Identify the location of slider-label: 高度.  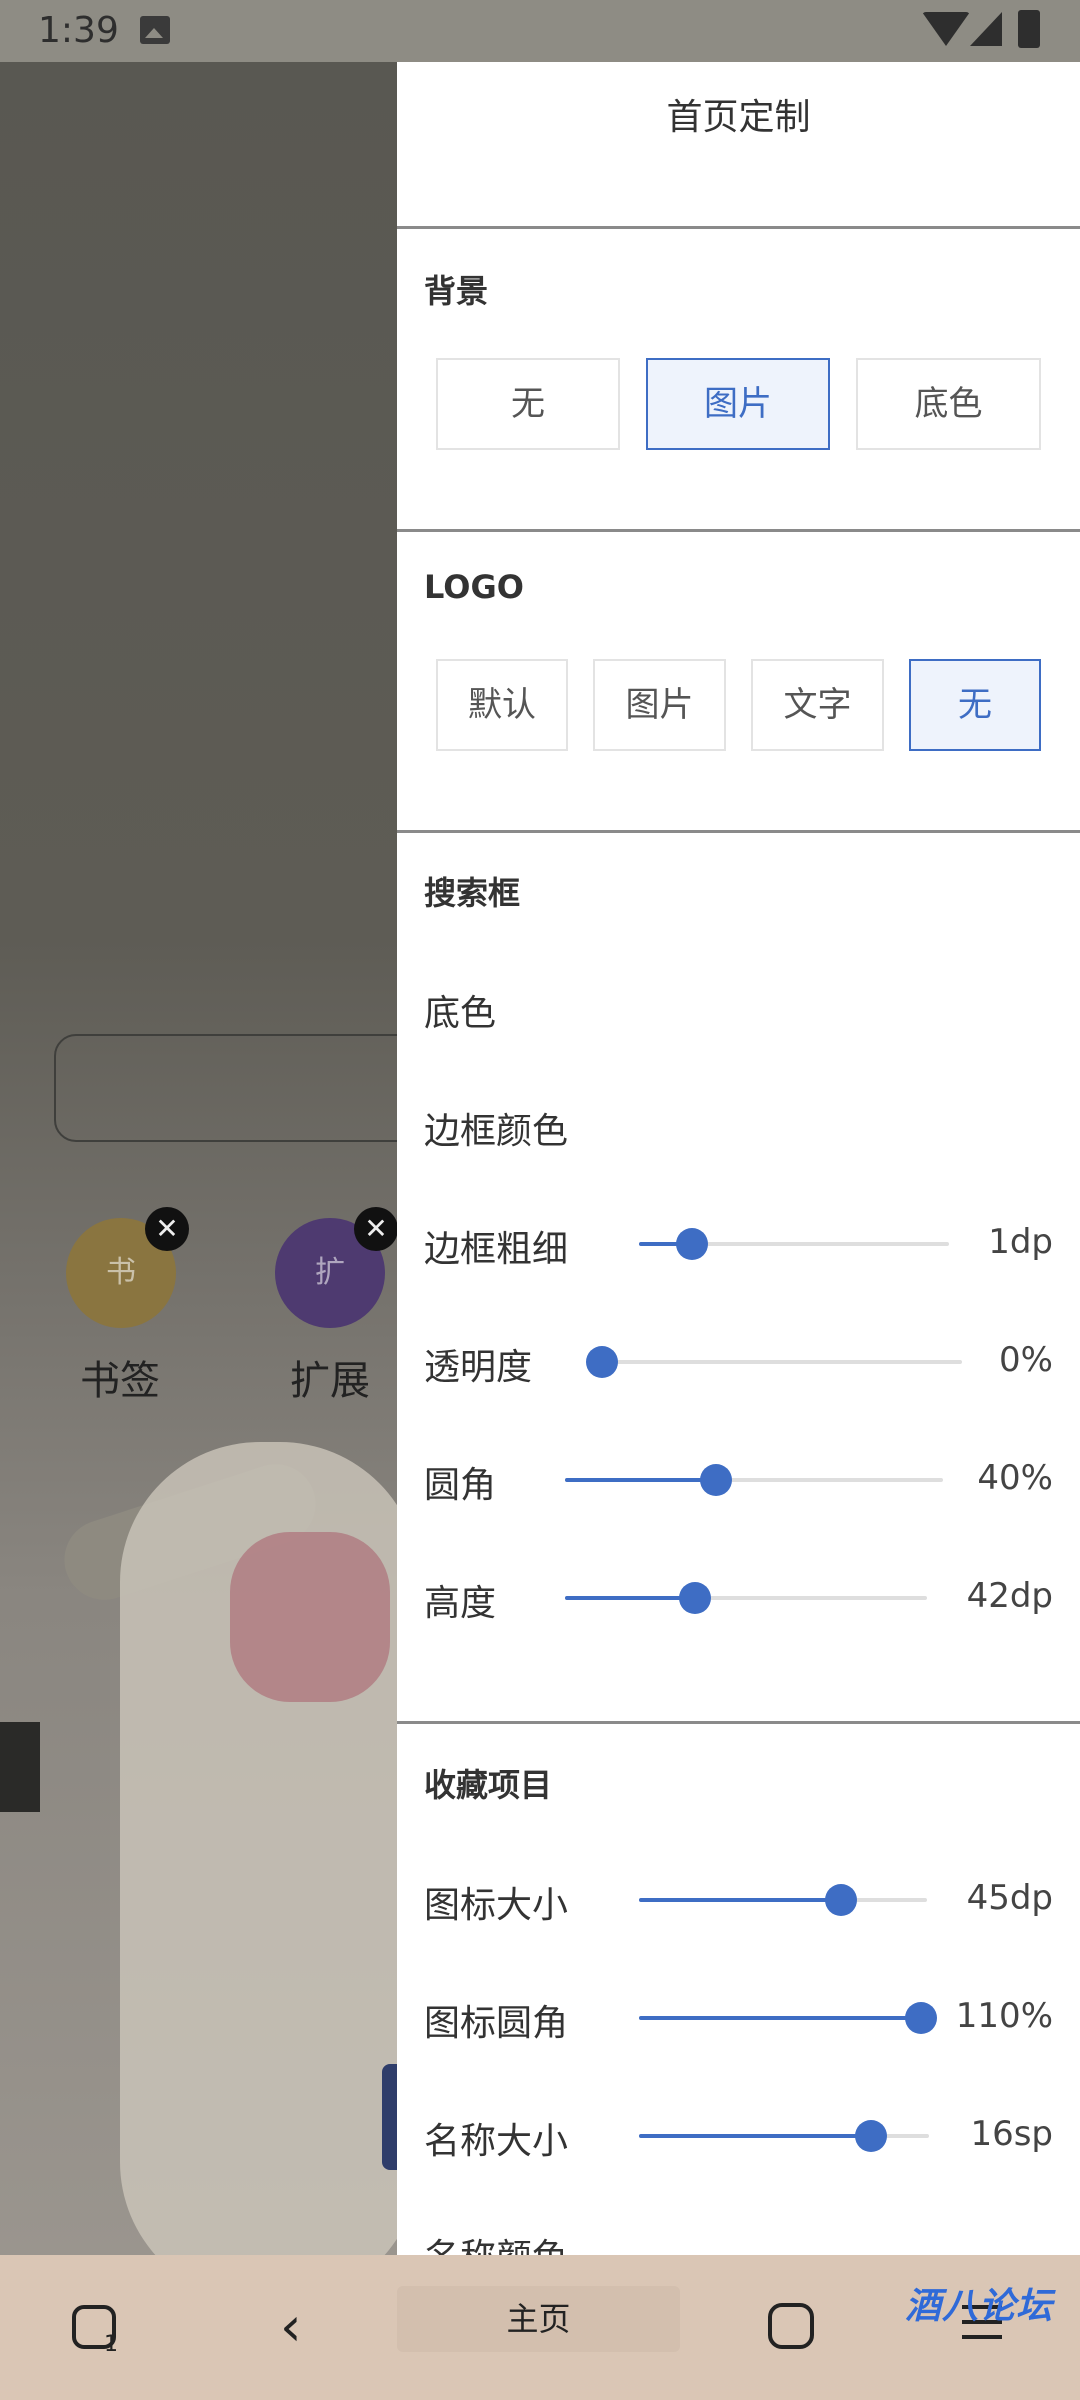
(460, 1603).